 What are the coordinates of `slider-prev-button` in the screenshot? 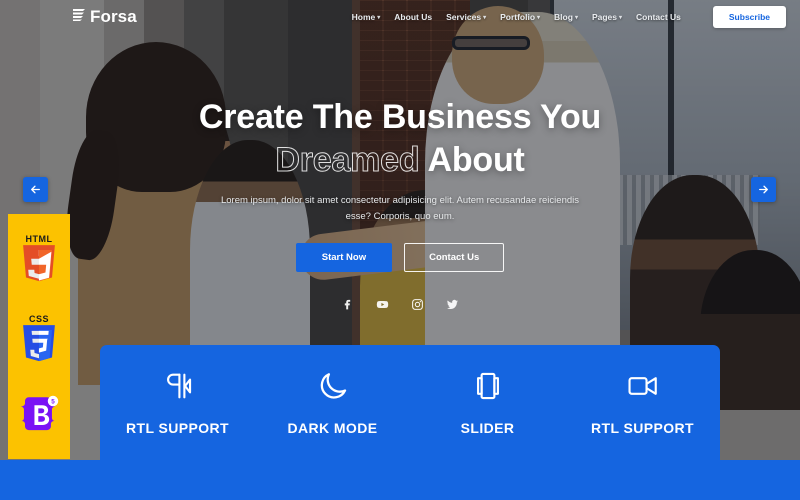 It's located at (35, 189).